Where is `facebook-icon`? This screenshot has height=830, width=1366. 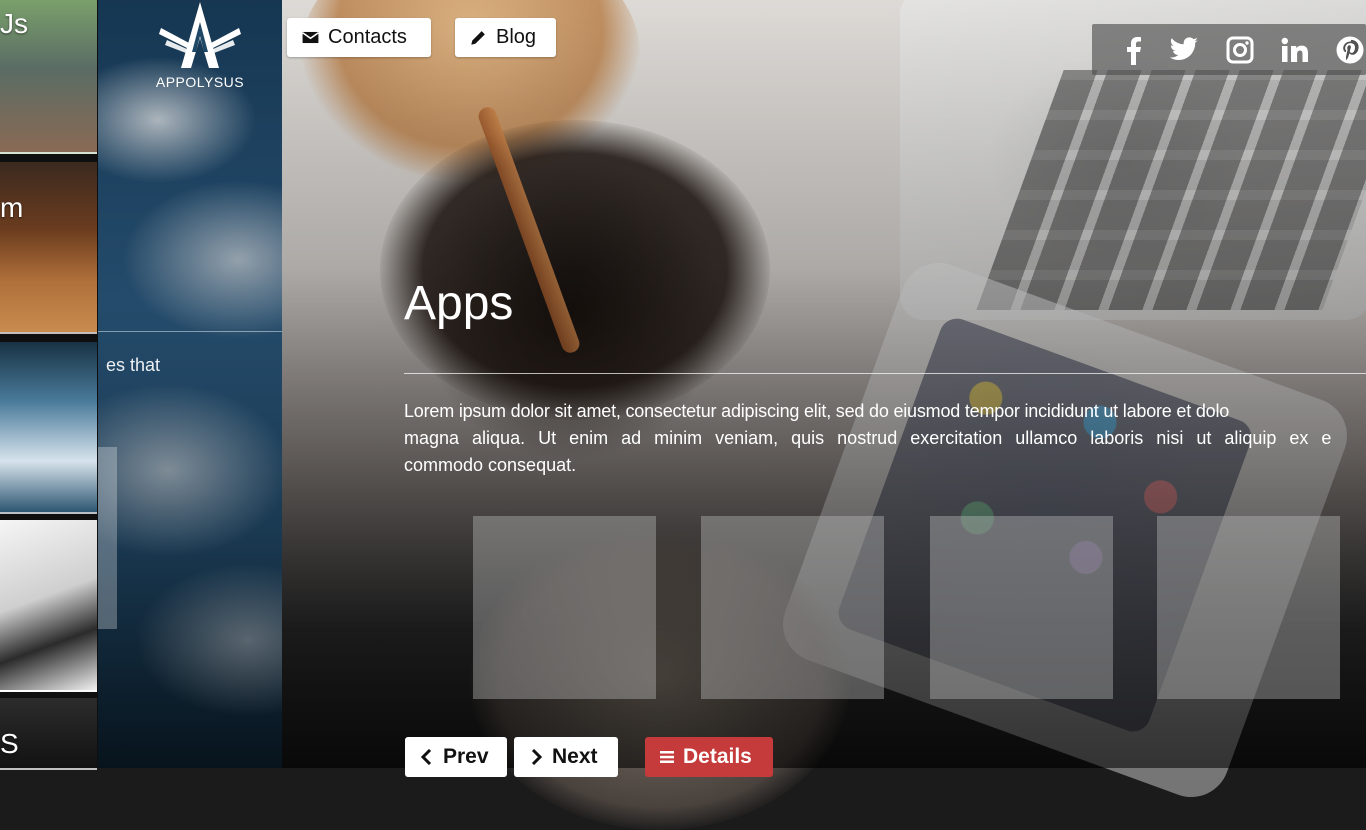 facebook-icon is located at coordinates (1133, 50).